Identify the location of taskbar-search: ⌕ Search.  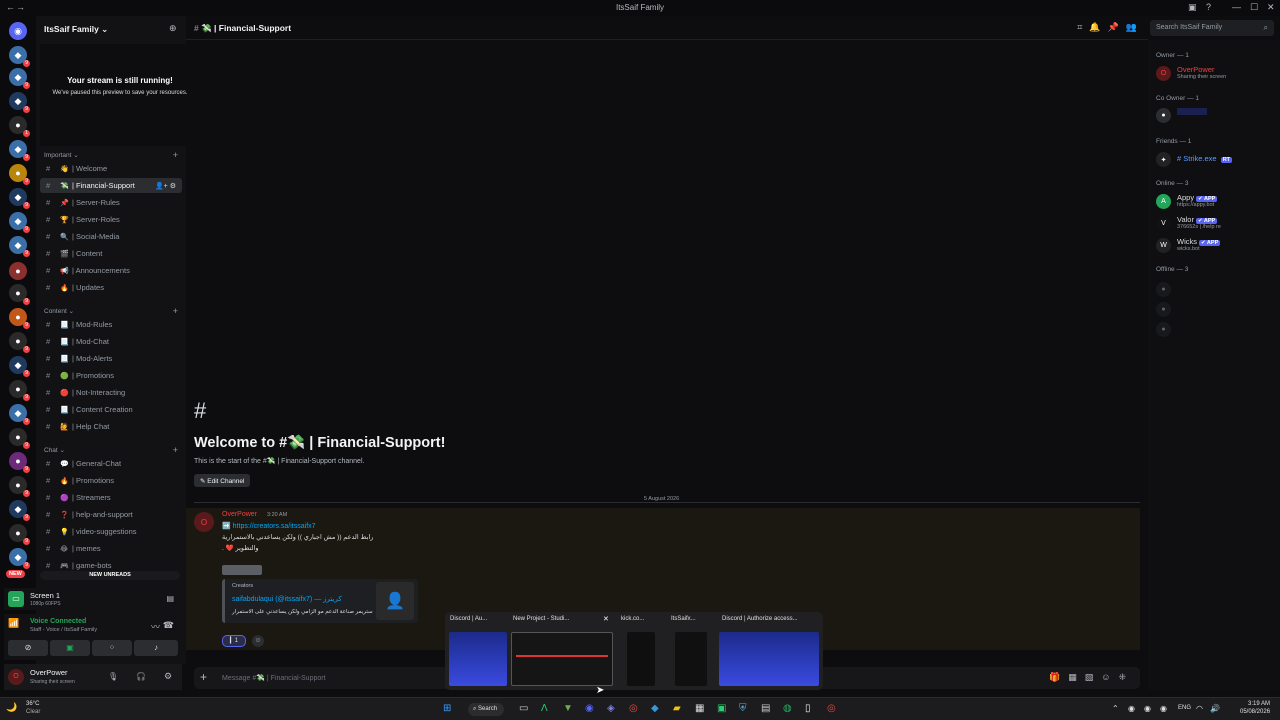
(486, 709).